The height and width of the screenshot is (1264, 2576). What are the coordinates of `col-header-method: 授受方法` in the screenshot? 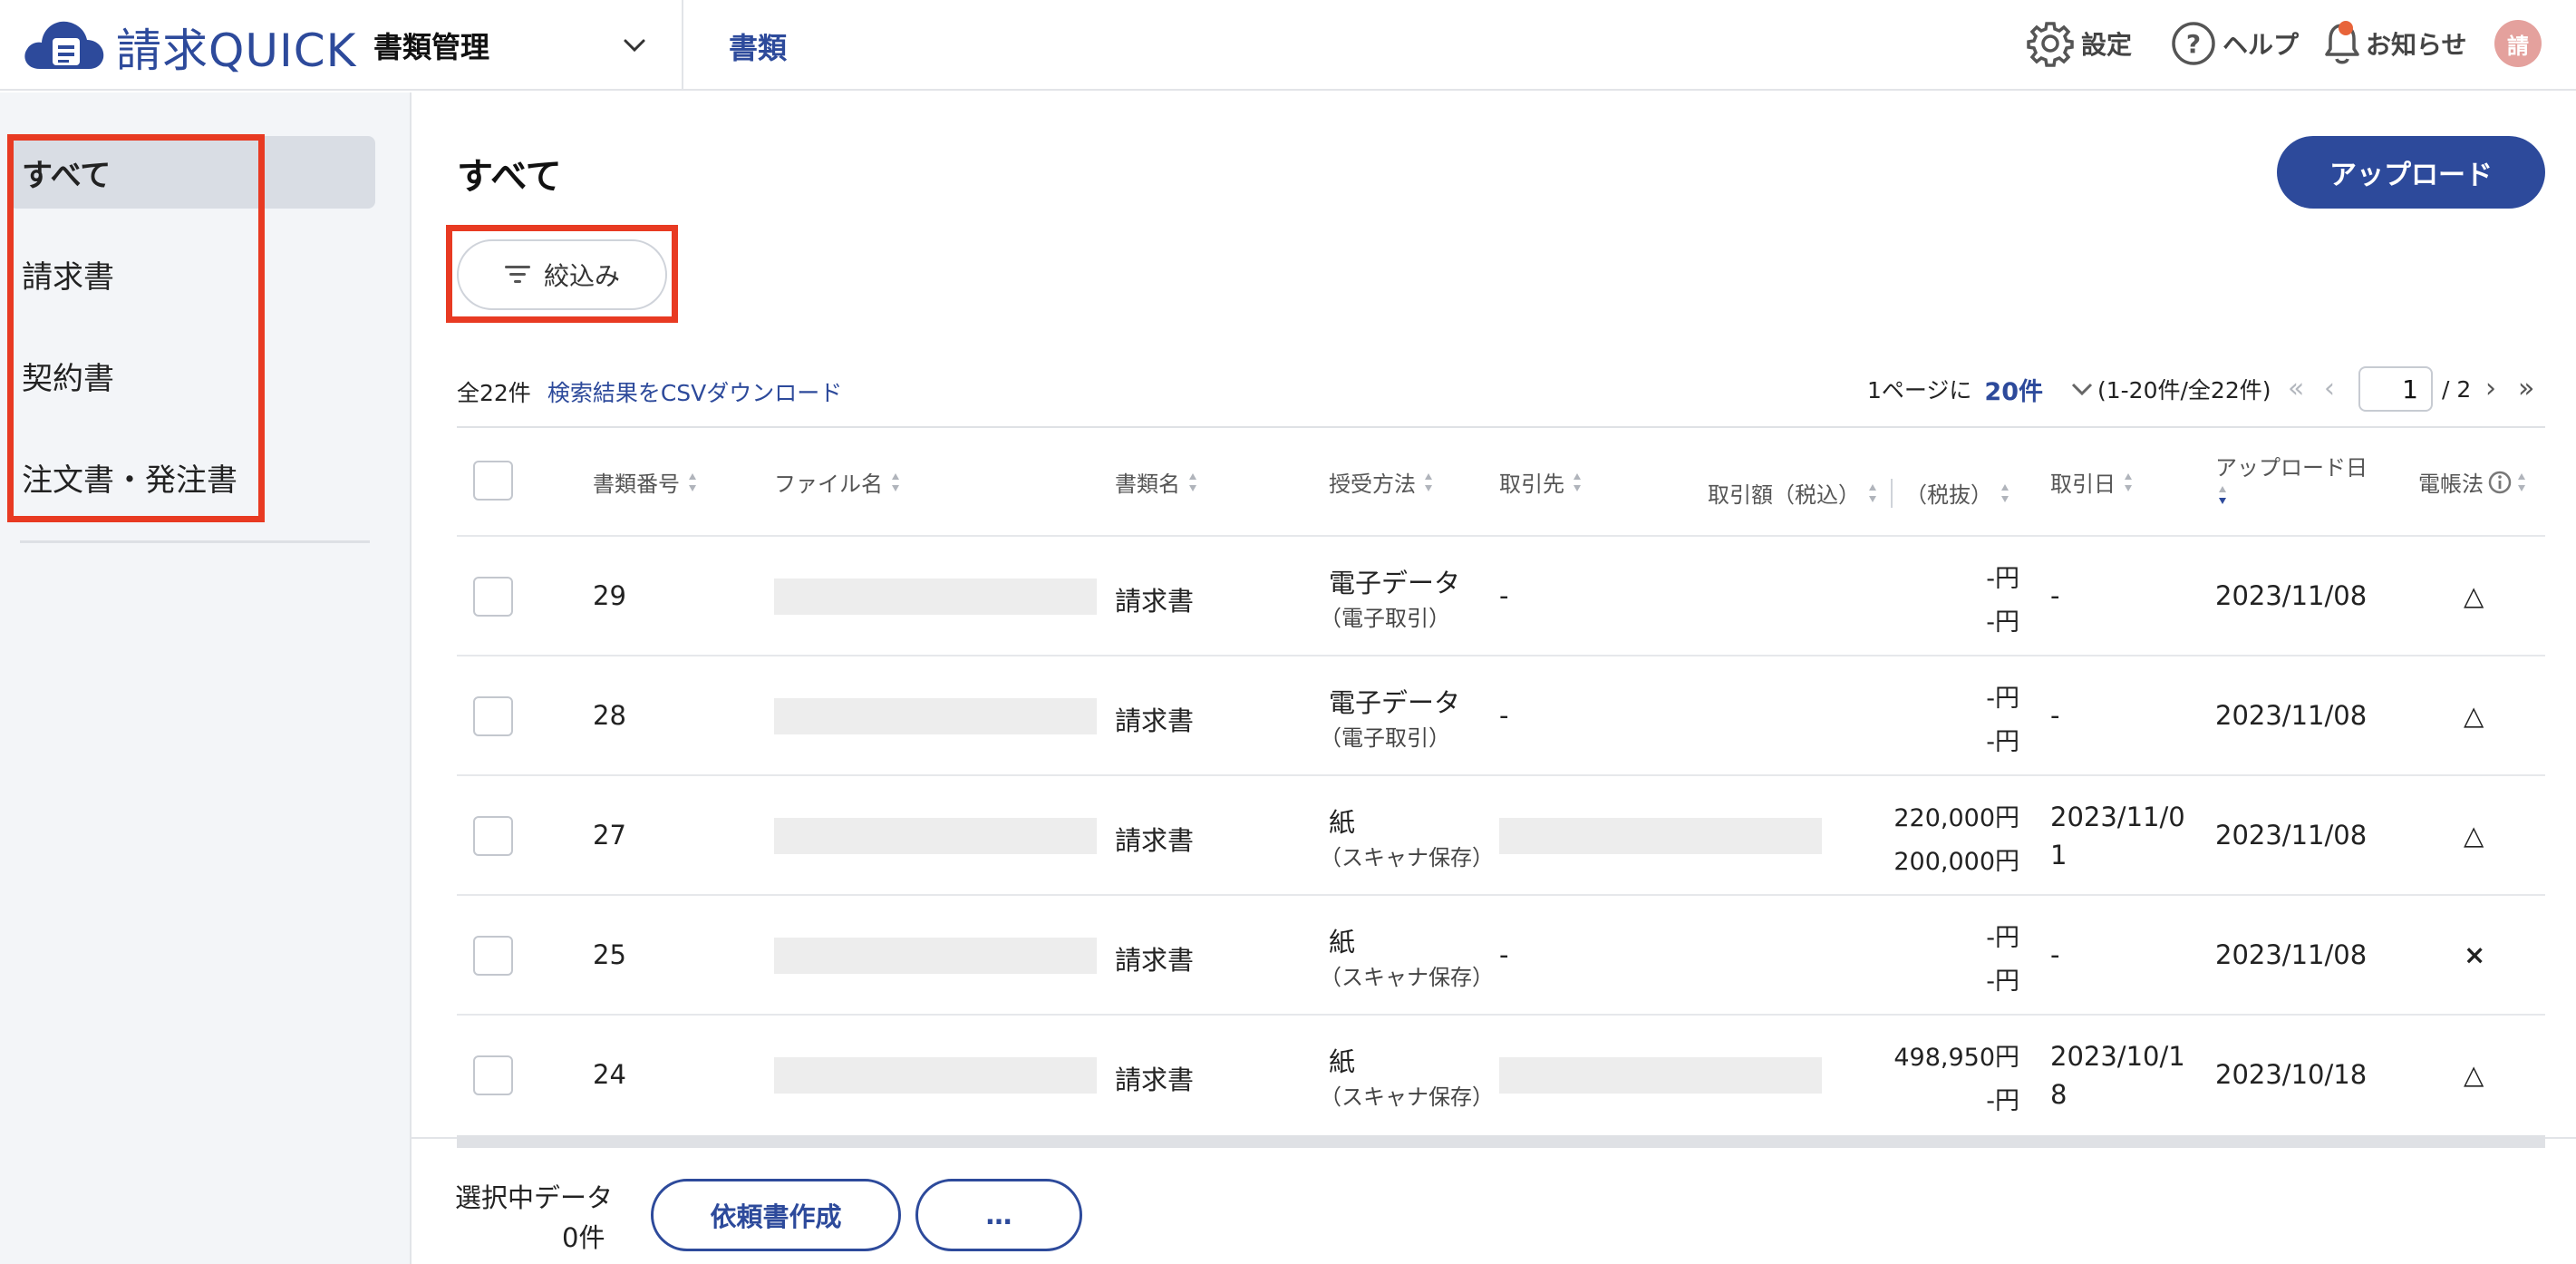 It's located at (1381, 482).